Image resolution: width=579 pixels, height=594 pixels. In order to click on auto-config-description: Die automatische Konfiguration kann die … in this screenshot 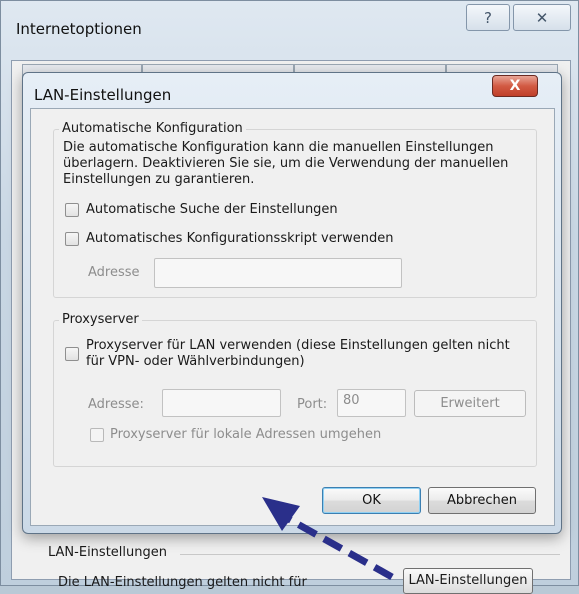, I will do `click(286, 163)`.